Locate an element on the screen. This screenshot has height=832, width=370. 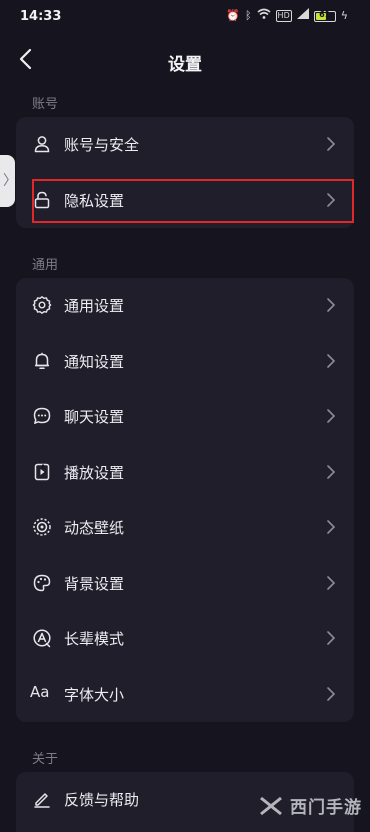
settings-item-label: 聊天设置 is located at coordinates (94, 417).